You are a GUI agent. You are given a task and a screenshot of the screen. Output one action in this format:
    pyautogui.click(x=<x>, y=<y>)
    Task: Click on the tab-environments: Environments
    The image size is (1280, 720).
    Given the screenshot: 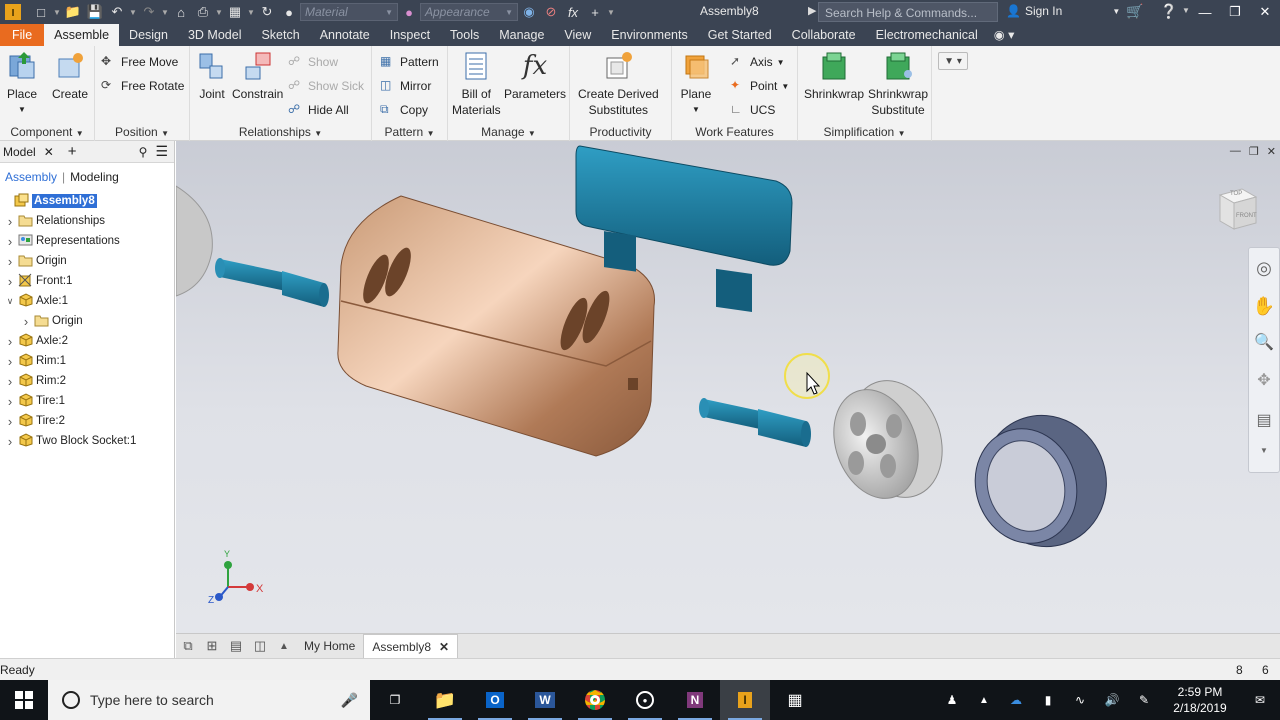 What is the action you would take?
    pyautogui.click(x=649, y=35)
    